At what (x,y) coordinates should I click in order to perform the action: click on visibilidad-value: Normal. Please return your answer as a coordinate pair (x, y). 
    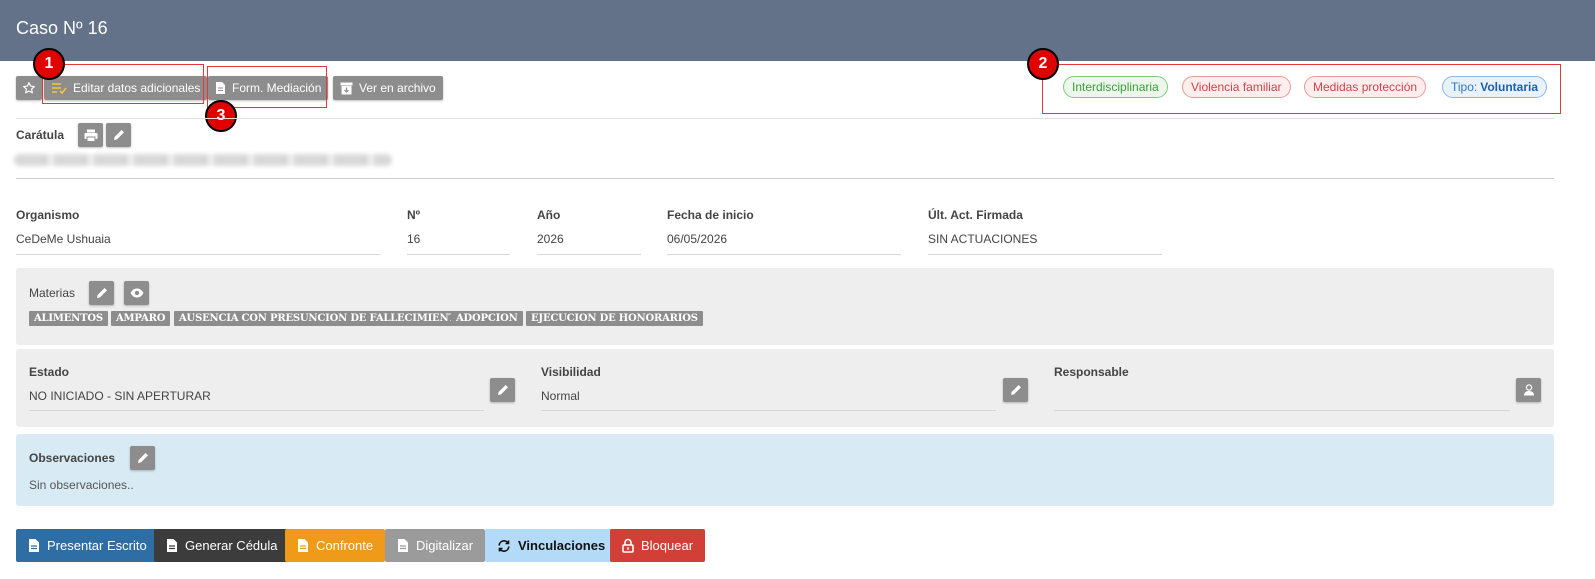
    Looking at the image, I should click on (560, 396).